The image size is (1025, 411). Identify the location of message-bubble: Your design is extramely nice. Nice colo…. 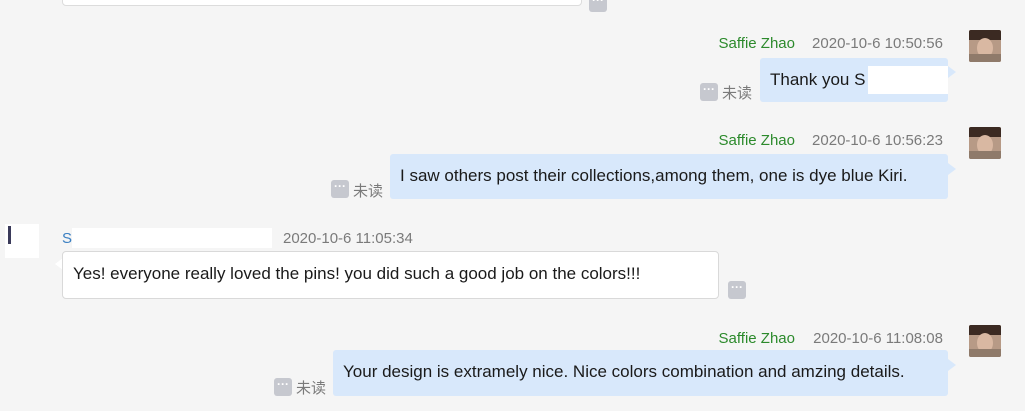
(640, 373).